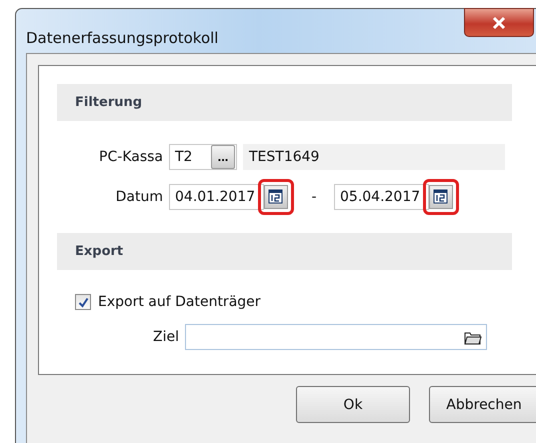  What do you see at coordinates (179, 302) in the screenshot?
I see `checkbox-label: Export auf Datenträger` at bounding box center [179, 302].